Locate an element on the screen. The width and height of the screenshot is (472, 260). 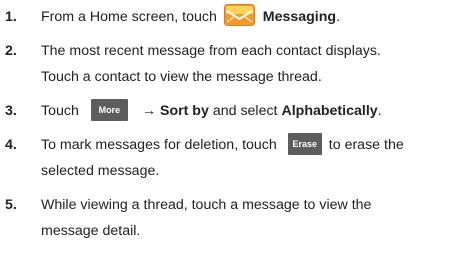
step-number: 1. is located at coordinates (11, 17).